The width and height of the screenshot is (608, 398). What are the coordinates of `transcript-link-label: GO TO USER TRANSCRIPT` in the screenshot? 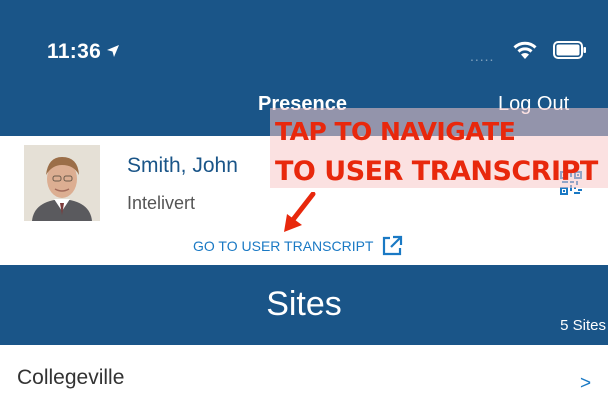 It's located at (283, 246).